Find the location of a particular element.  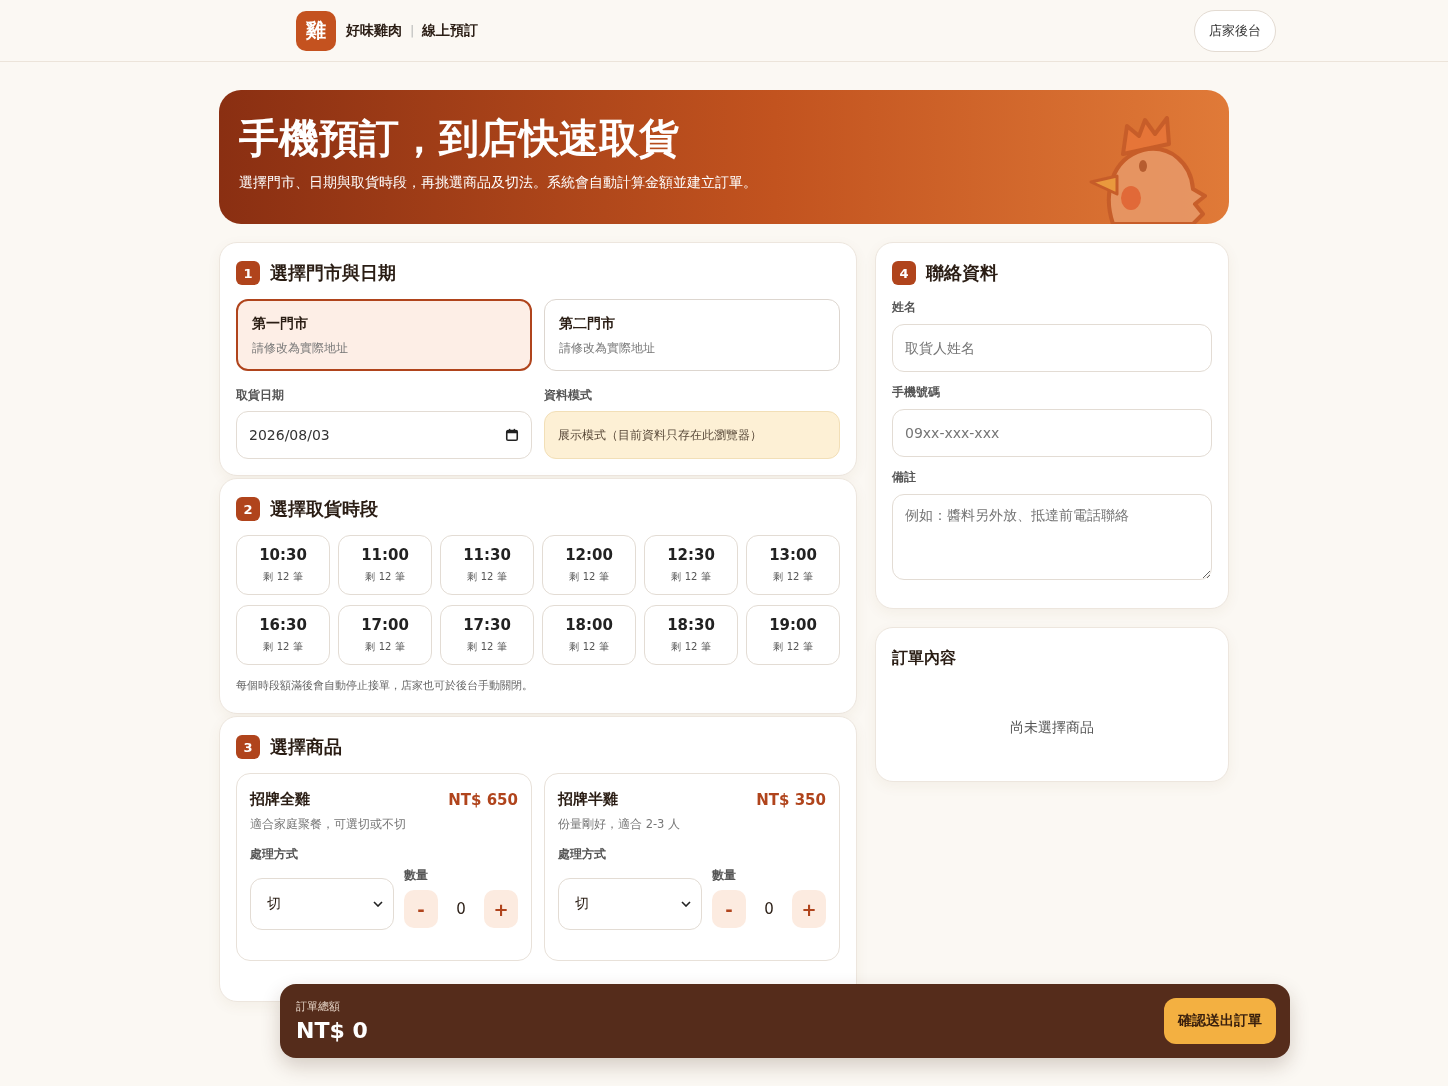

store-option: 第二門市 請修改為實際地址 is located at coordinates (692, 335).